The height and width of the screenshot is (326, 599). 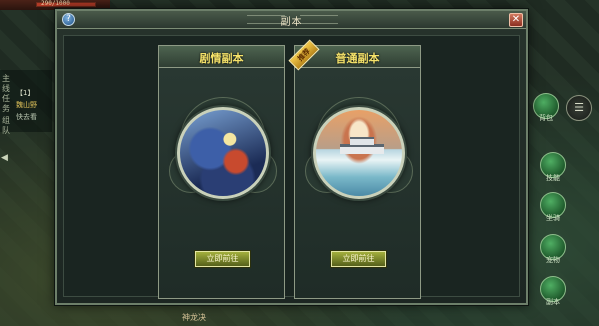 What do you see at coordinates (358, 259) in the screenshot?
I see `normal-enter-button: 立即前往` at bounding box center [358, 259].